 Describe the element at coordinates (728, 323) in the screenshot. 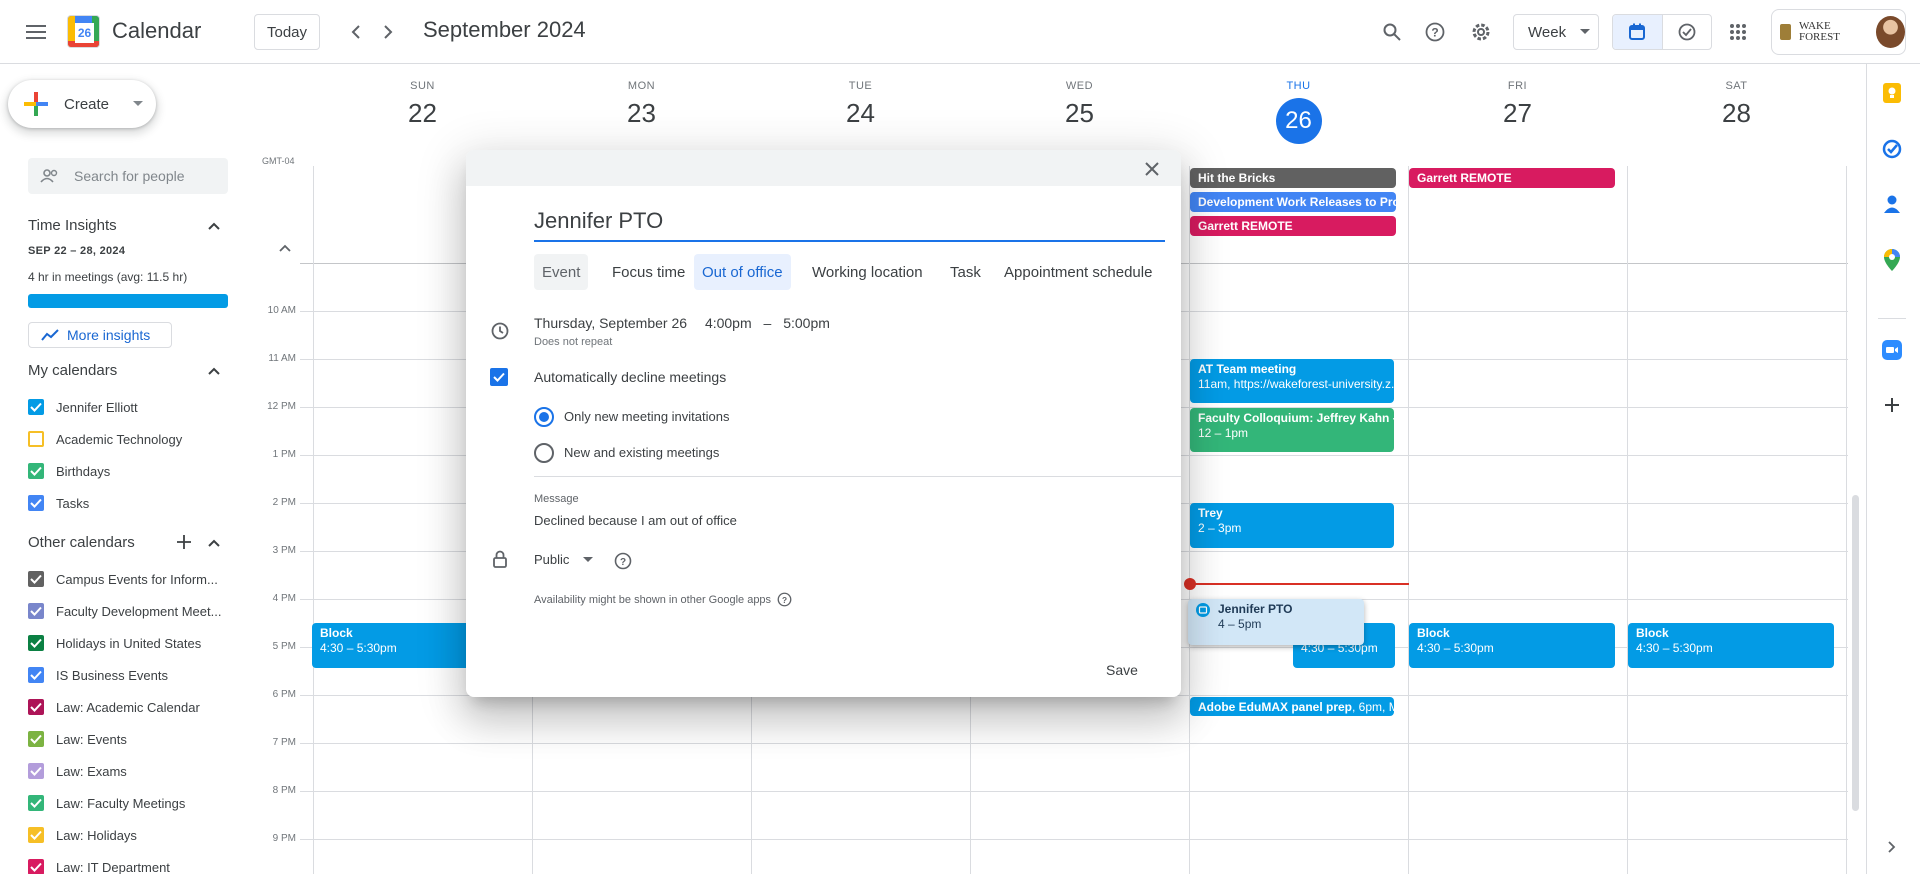

I see `event-start-time: 4:00pm` at that location.